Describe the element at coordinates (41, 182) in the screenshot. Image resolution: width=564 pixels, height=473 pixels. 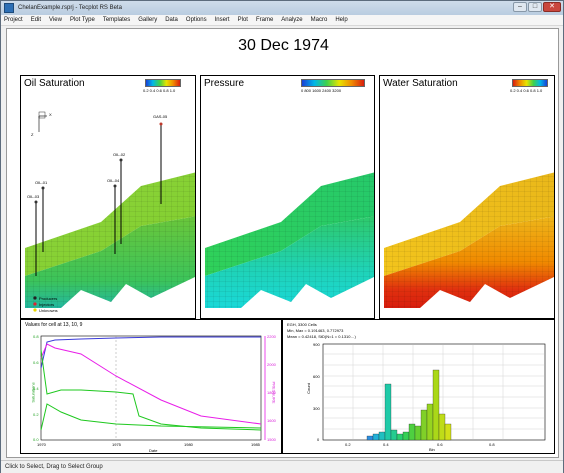
I see `oil-well-oil01-label: OIL-01` at that location.